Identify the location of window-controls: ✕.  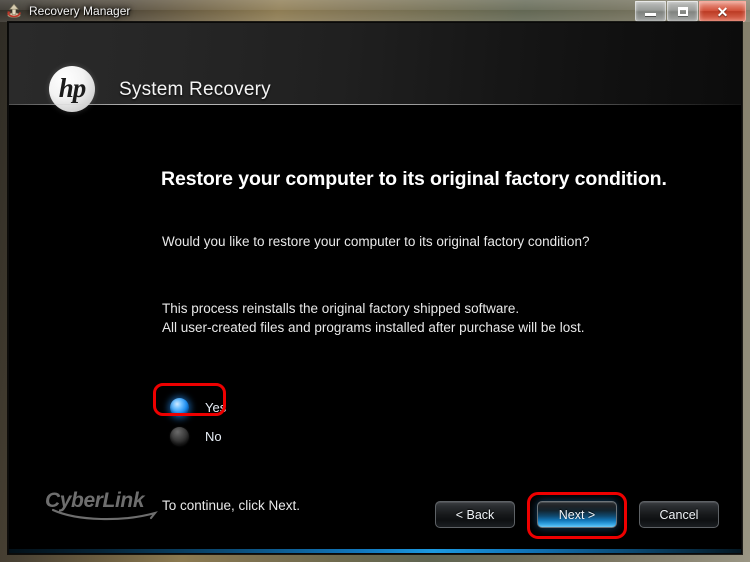
(690, 11).